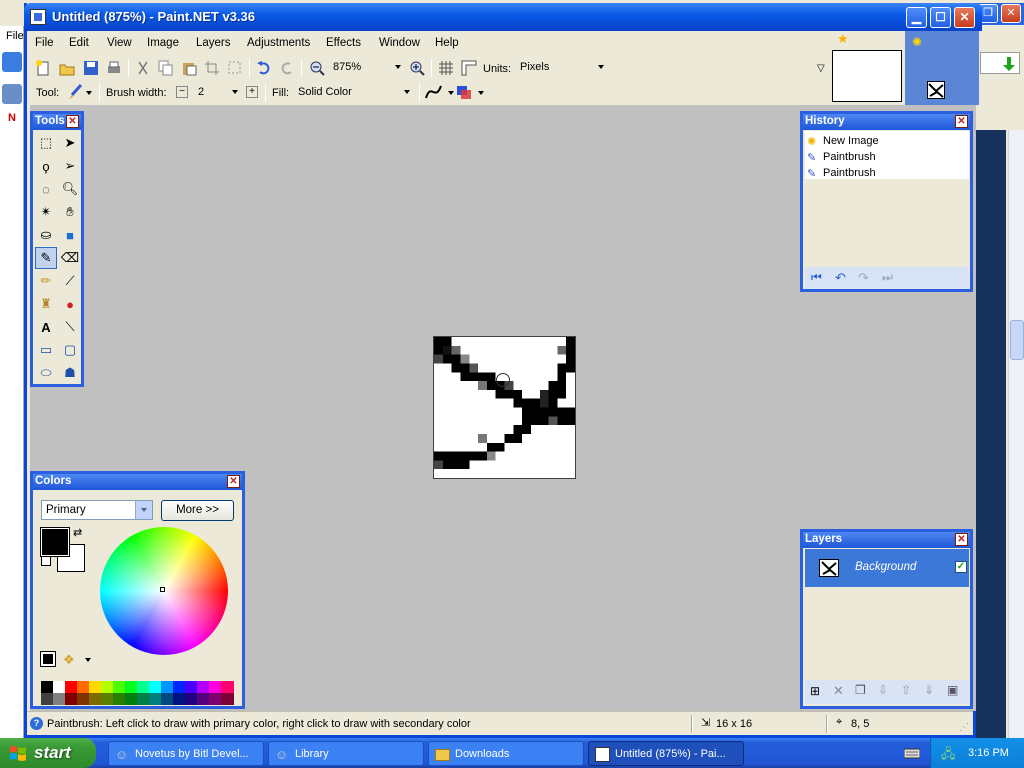  What do you see at coordinates (346, 753) in the screenshot?
I see `taskbar-item: ☺ Library` at bounding box center [346, 753].